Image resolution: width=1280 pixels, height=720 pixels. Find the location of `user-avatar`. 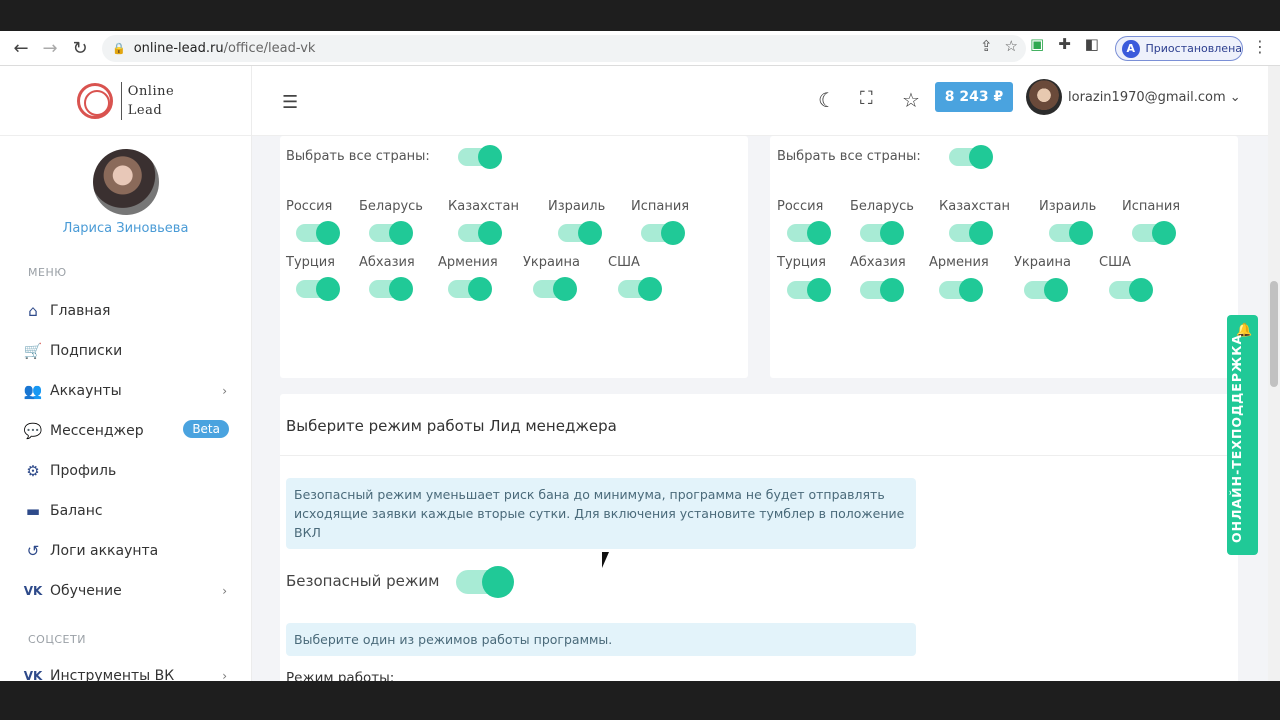

user-avatar is located at coordinates (1044, 97).